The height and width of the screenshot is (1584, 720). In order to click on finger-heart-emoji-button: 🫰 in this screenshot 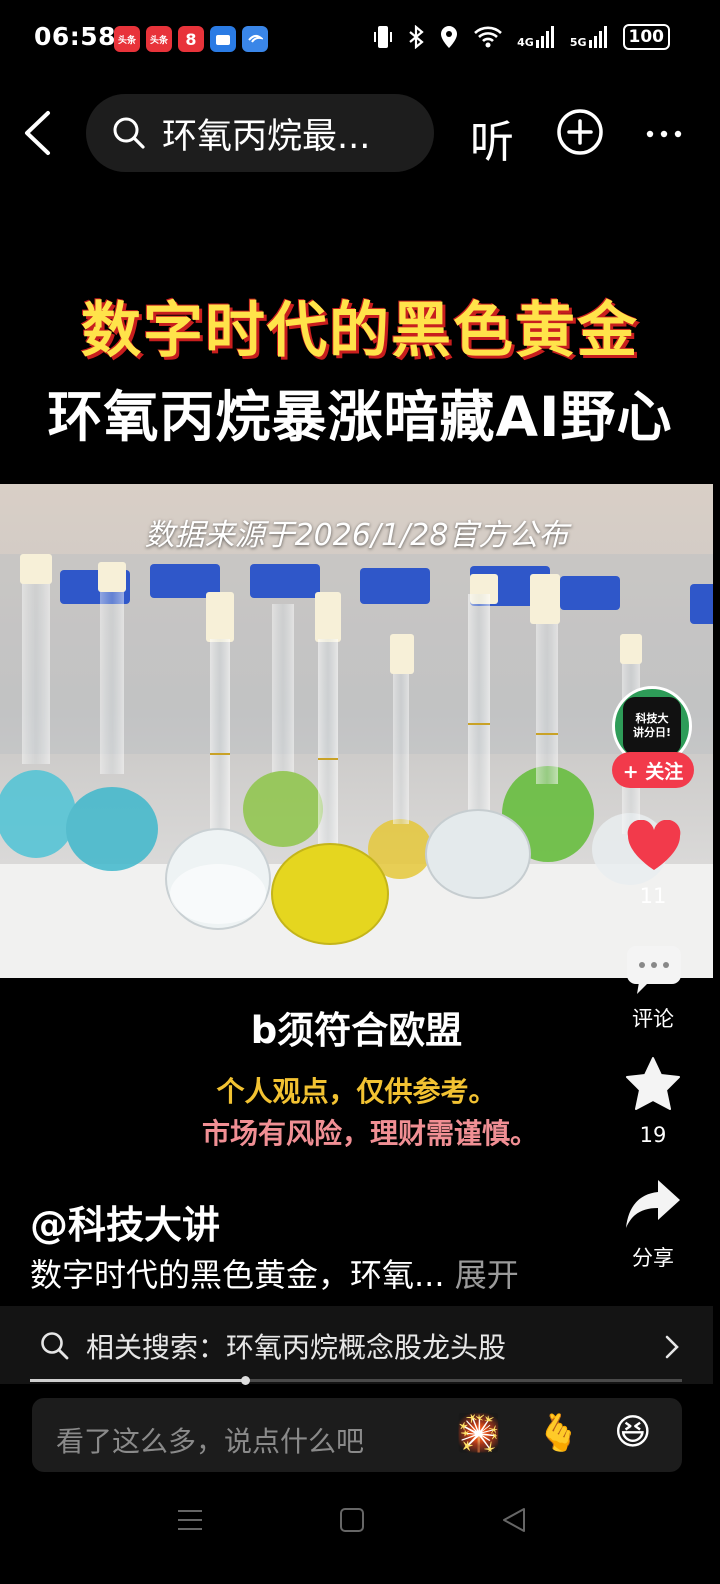, I will do `click(558, 1433)`.